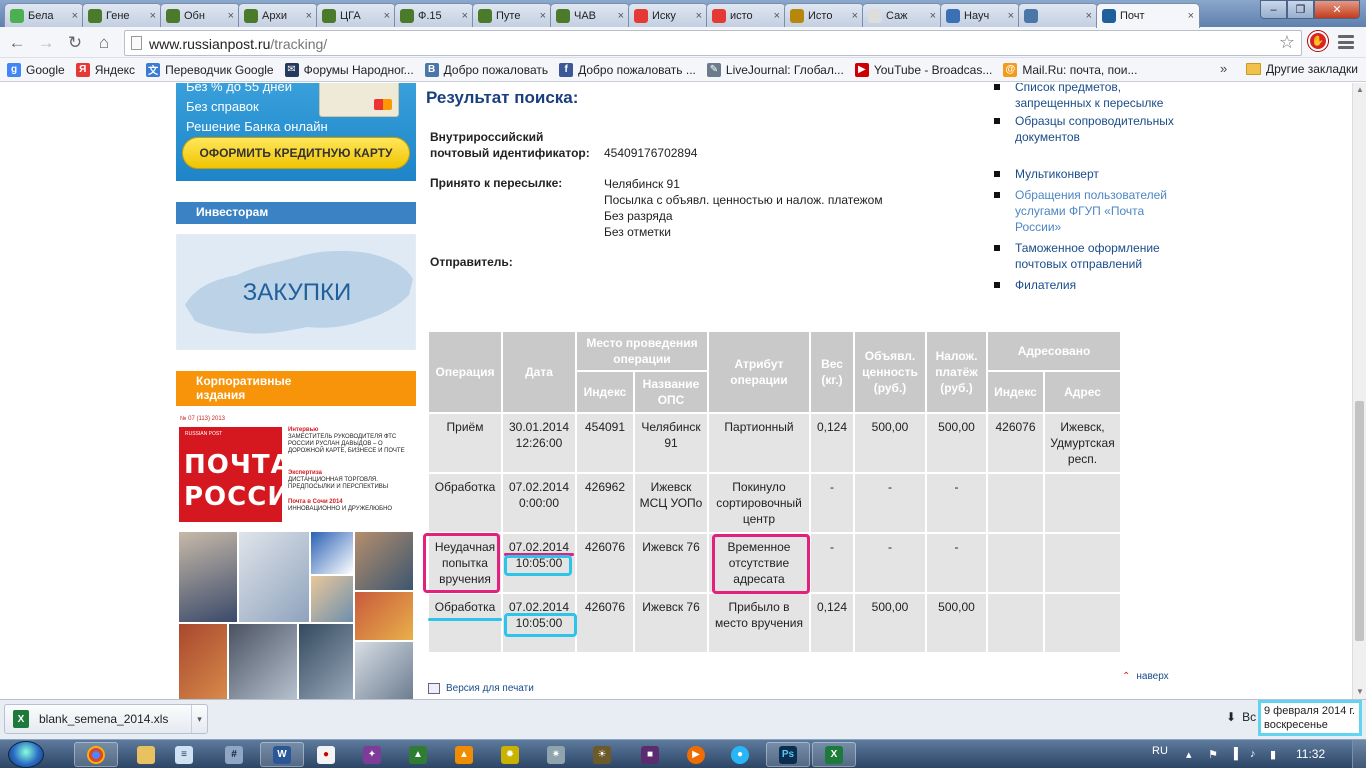 This screenshot has height=768, width=1366. I want to click on browser-tab: Путе ×, so click(512, 15).